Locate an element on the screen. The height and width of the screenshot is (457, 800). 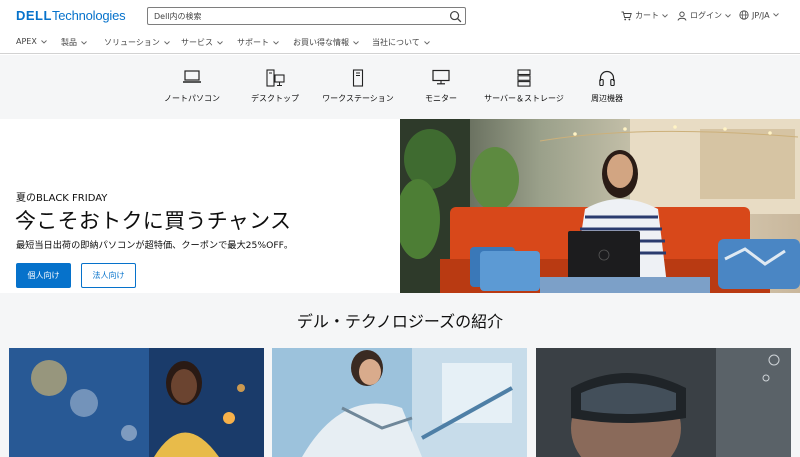
search-input is located at coordinates (299, 16).